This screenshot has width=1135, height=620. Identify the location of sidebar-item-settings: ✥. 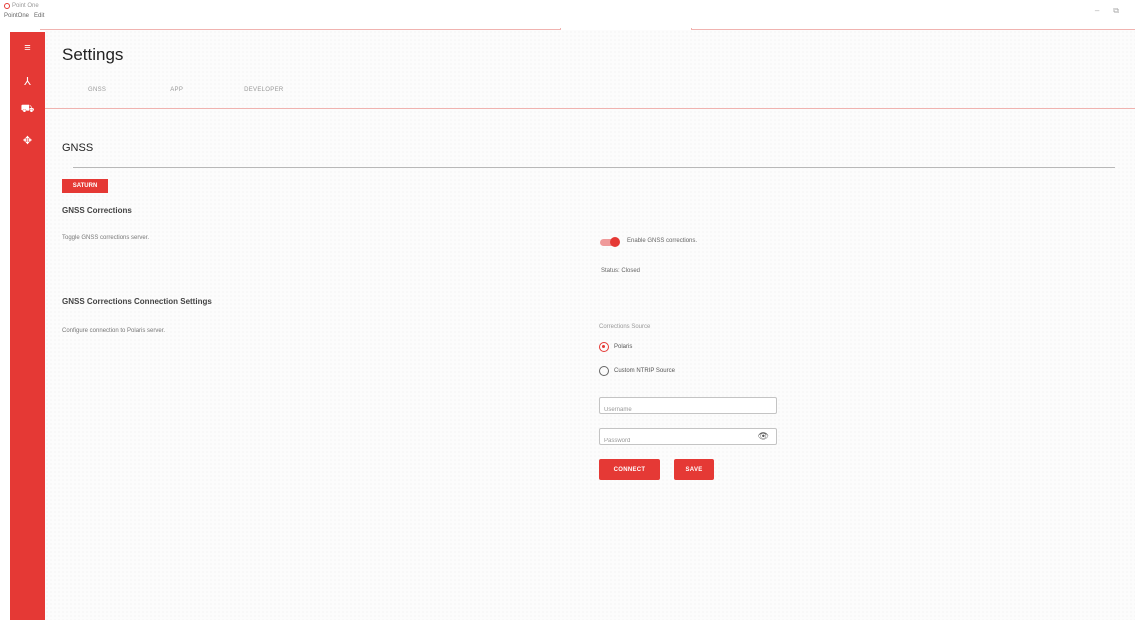
(27, 140).